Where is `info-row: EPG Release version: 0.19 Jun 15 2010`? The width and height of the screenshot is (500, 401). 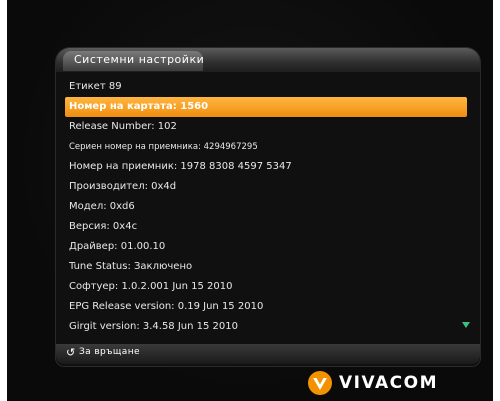 info-row: EPG Release version: 0.19 Jun 15 2010 is located at coordinates (266, 307).